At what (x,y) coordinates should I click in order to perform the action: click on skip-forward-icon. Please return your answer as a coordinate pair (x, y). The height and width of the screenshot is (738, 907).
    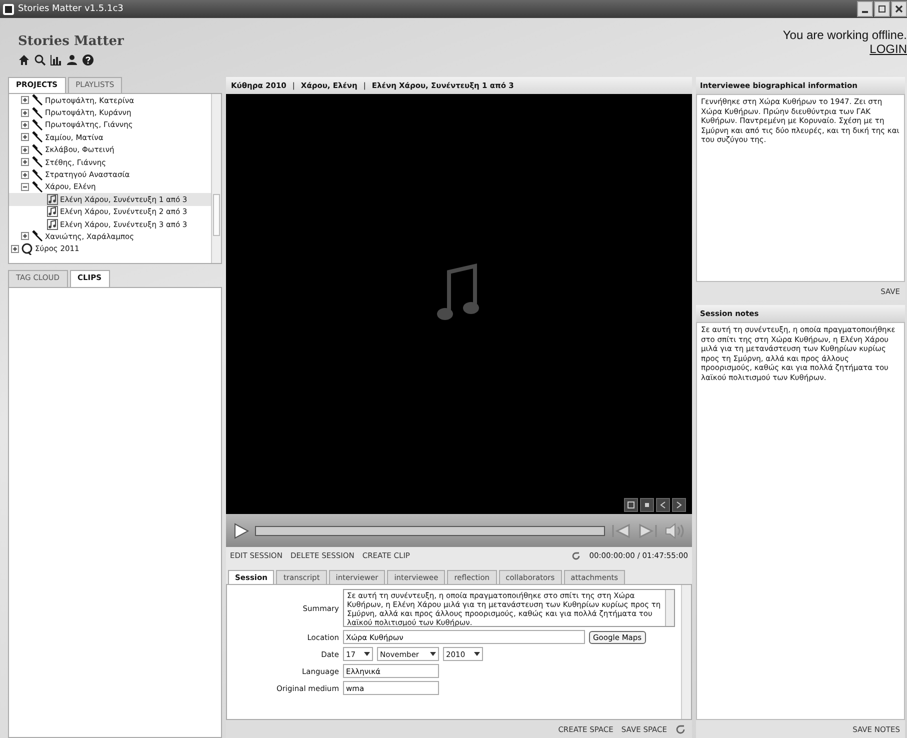
    Looking at the image, I should click on (648, 531).